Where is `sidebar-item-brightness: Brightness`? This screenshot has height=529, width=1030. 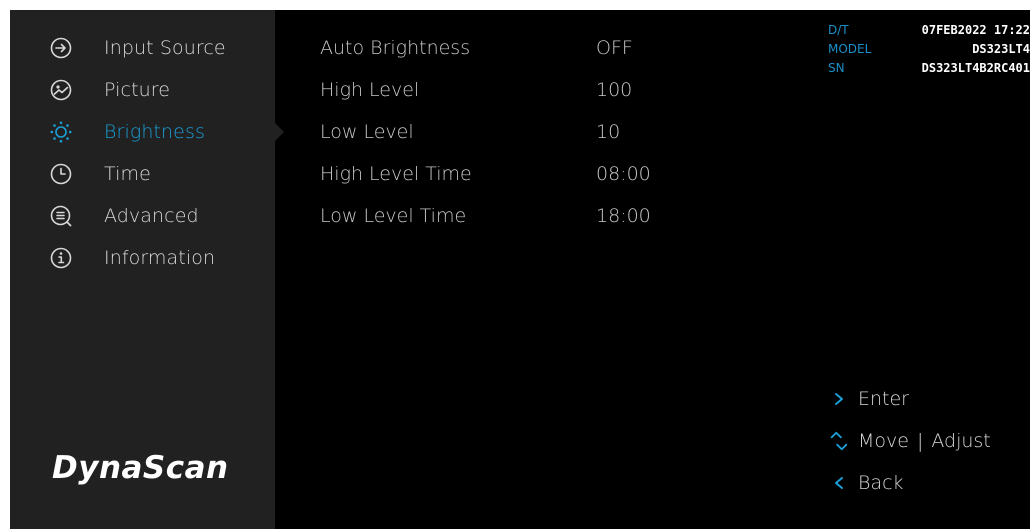 sidebar-item-brightness: Brightness is located at coordinates (142, 132).